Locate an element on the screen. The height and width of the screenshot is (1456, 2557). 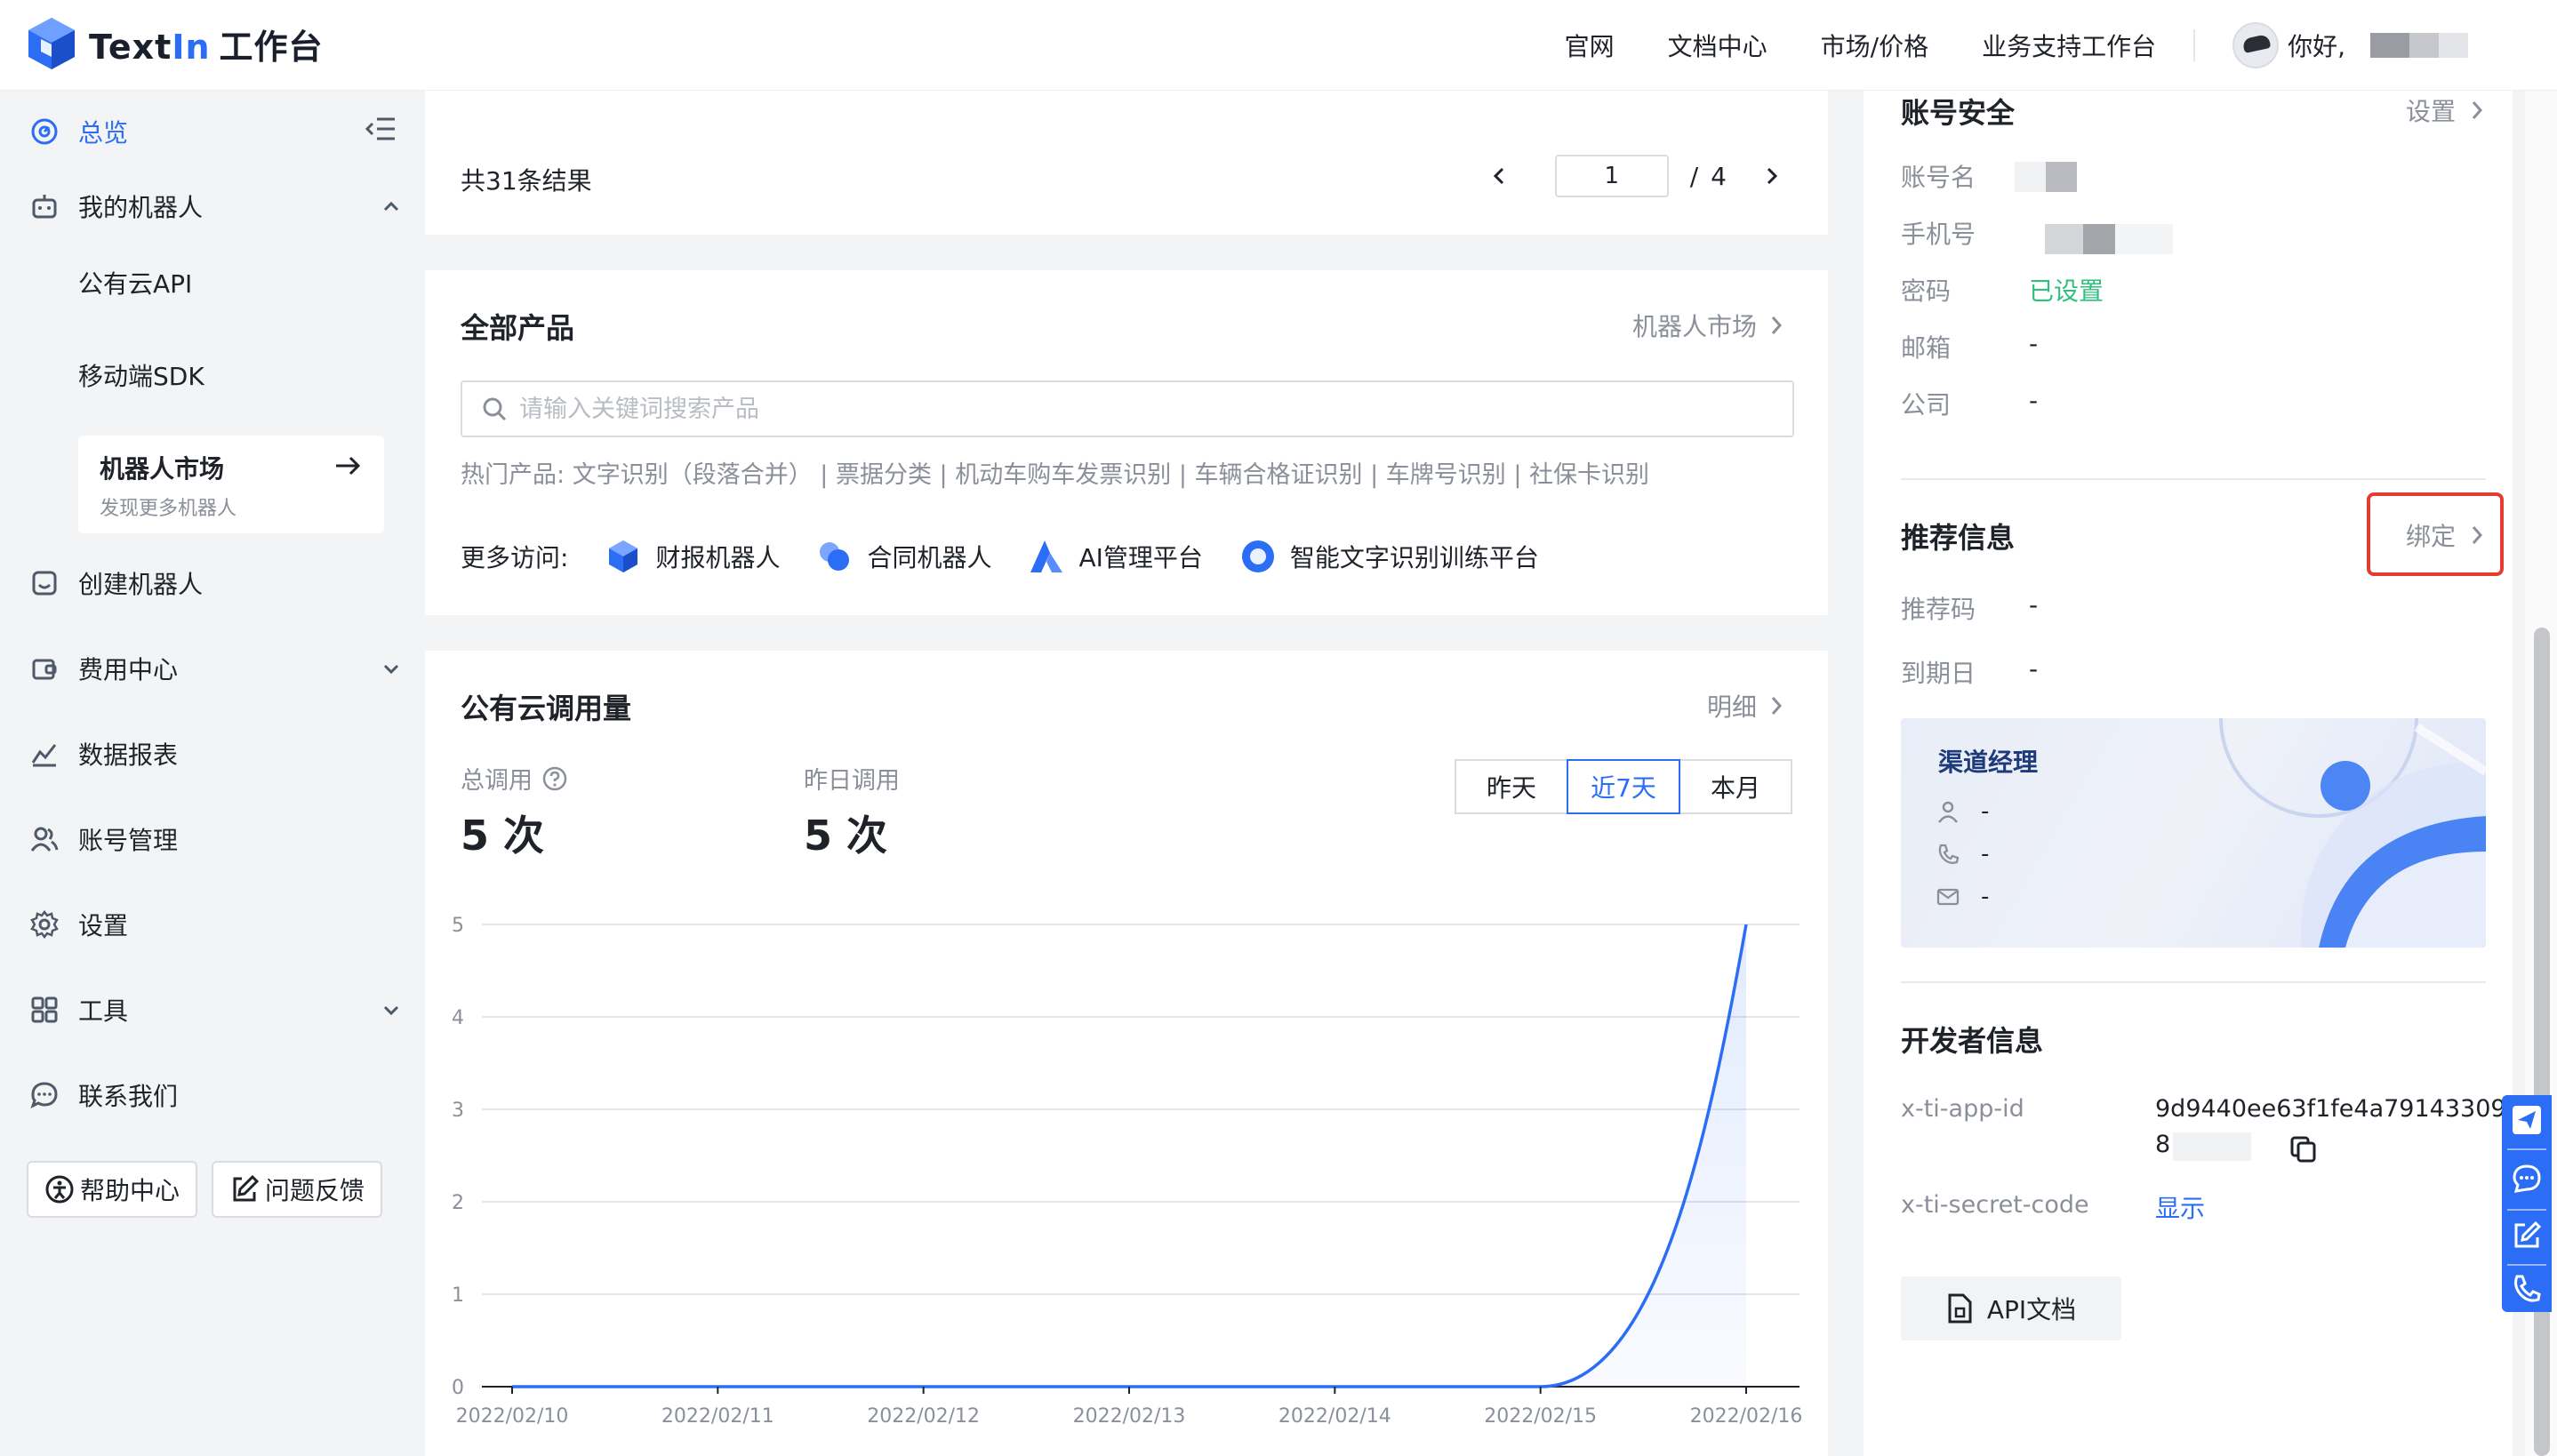
bind-referral-link: 绑定 is located at coordinates (2446, 535).